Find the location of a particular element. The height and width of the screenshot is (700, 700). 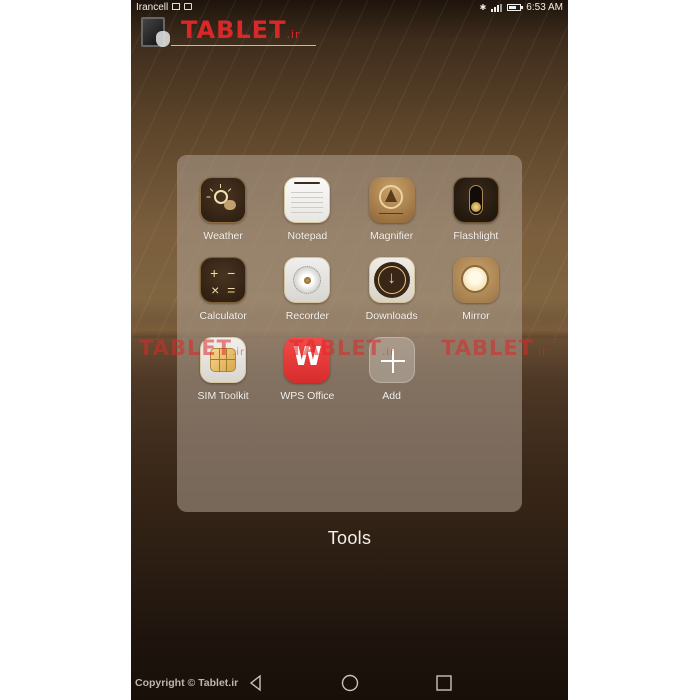

app-label: Weather is located at coordinates (223, 236).